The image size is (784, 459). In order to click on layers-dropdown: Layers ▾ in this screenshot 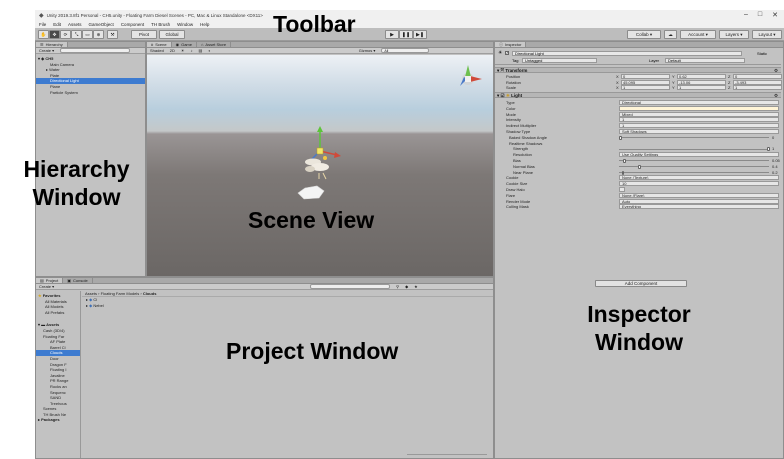, I will do `click(734, 34)`.